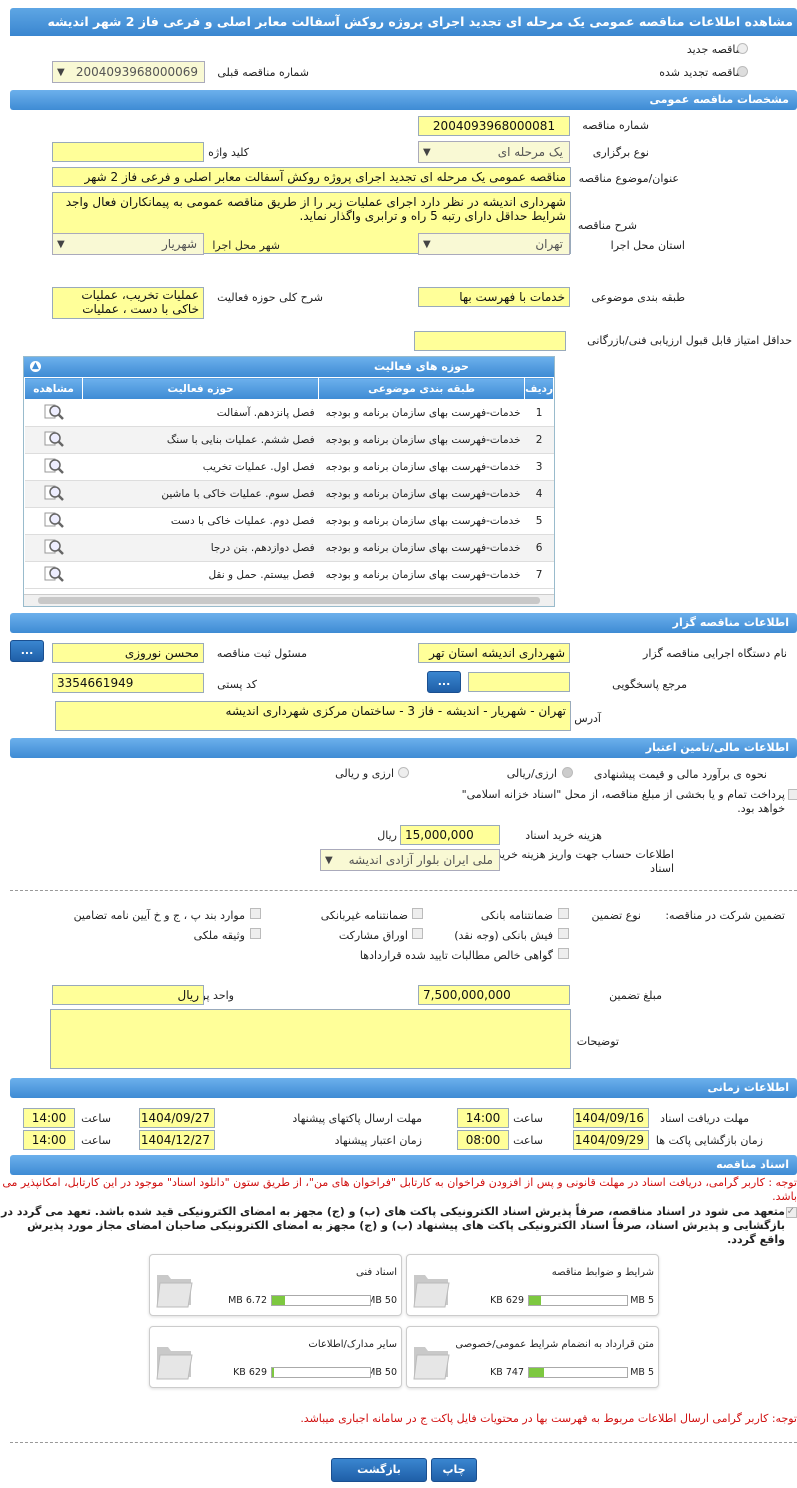 This screenshot has height=1488, width=797. What do you see at coordinates (261, 653) in the screenshot?
I see `responsible-label: مسئول ثبت مناقصه` at bounding box center [261, 653].